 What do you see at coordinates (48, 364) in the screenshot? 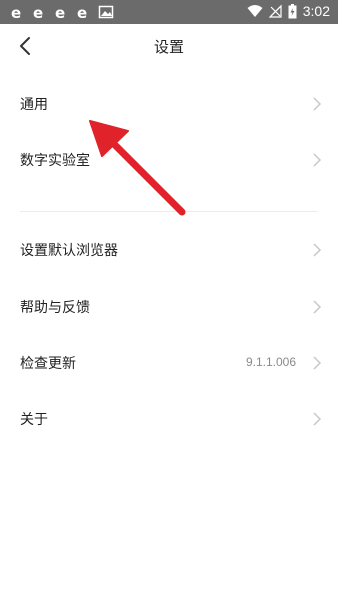
I see `item-label: 检查更新` at bounding box center [48, 364].